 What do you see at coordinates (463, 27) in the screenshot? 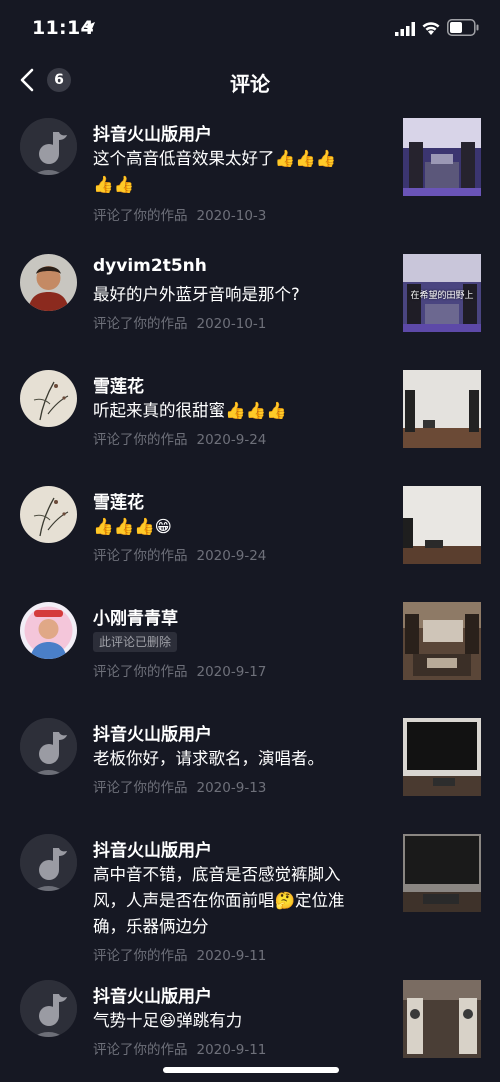
I see `battery-icon` at bounding box center [463, 27].